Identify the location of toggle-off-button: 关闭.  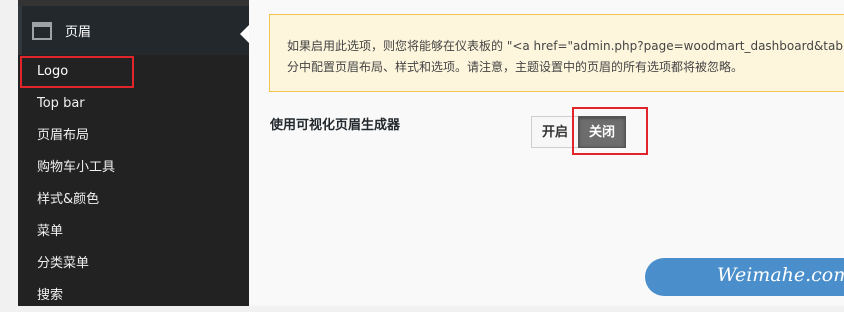
(602, 132).